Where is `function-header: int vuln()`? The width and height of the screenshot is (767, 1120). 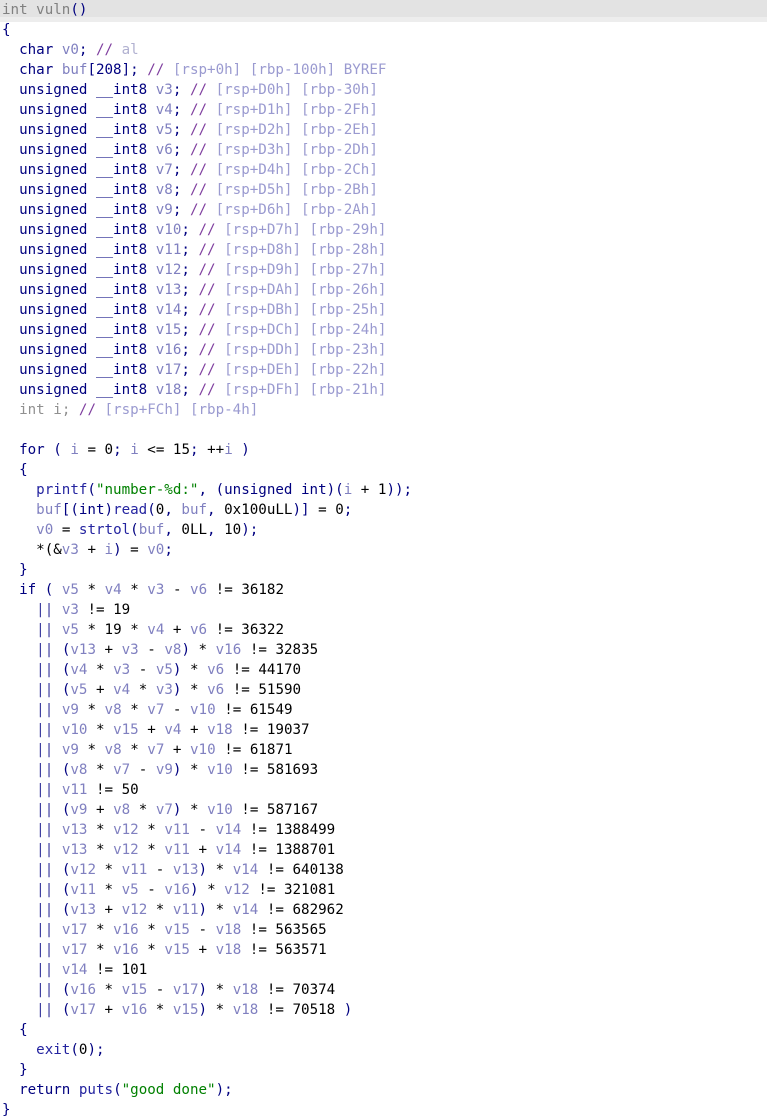
function-header: int vuln() is located at coordinates (45, 10).